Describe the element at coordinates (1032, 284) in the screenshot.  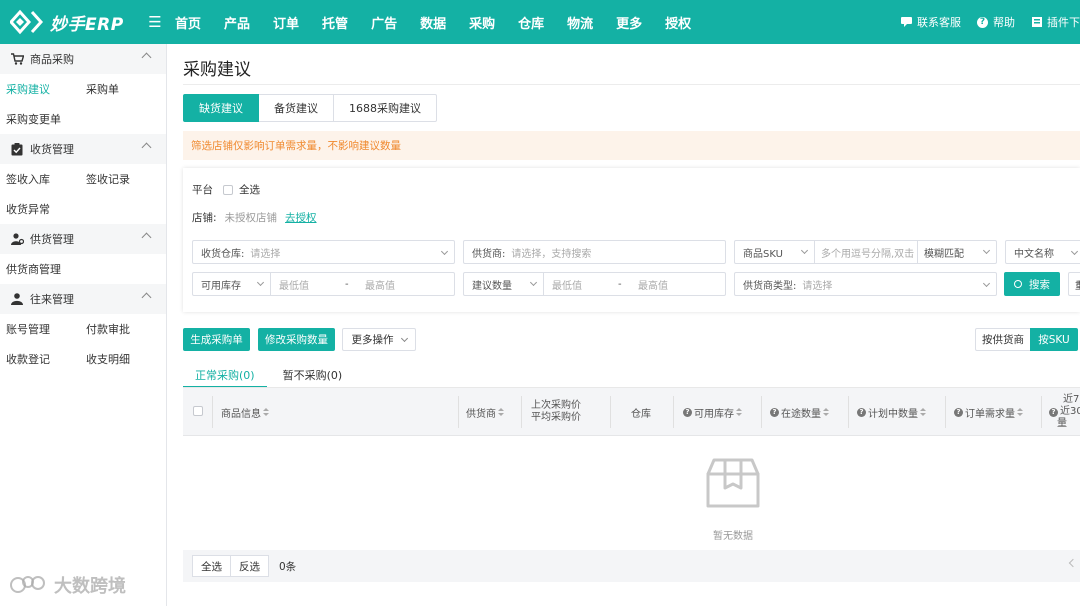
I see `search-button: 搜索` at that location.